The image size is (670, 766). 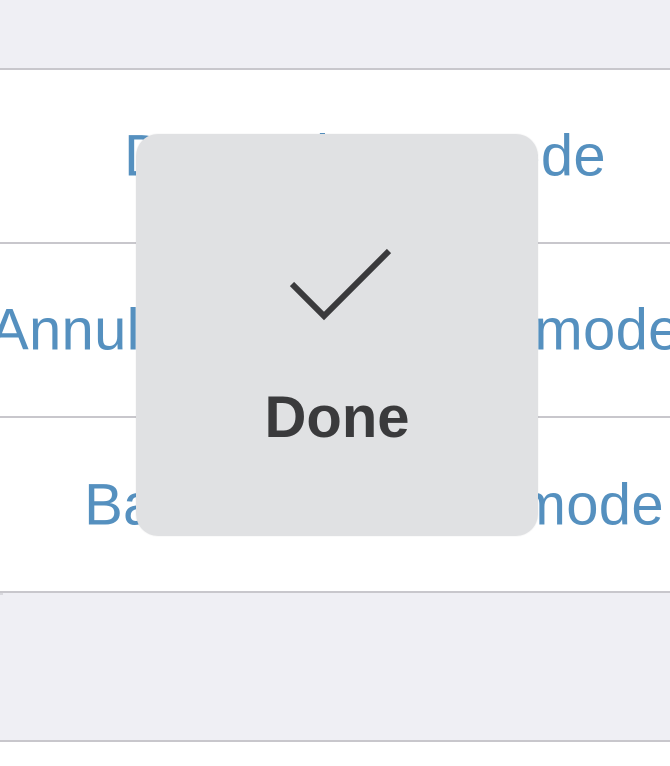 What do you see at coordinates (335, 34) in the screenshot?
I see `table-section-header` at bounding box center [335, 34].